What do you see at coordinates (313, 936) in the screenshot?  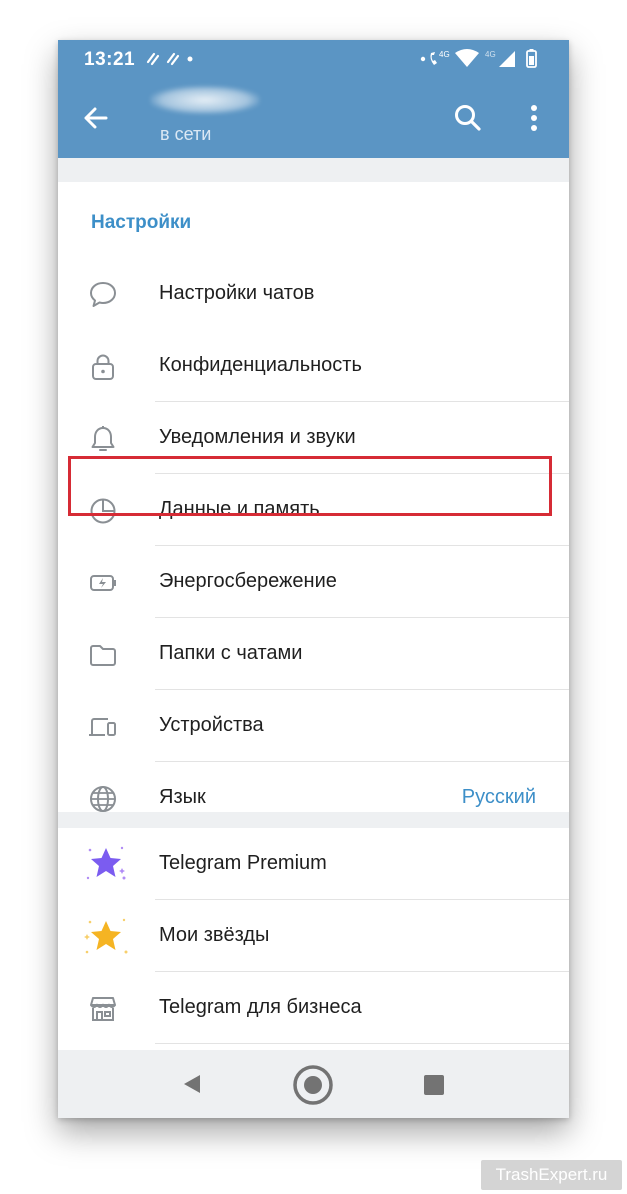 I see `extras-item-stars: Мои звёзды` at bounding box center [313, 936].